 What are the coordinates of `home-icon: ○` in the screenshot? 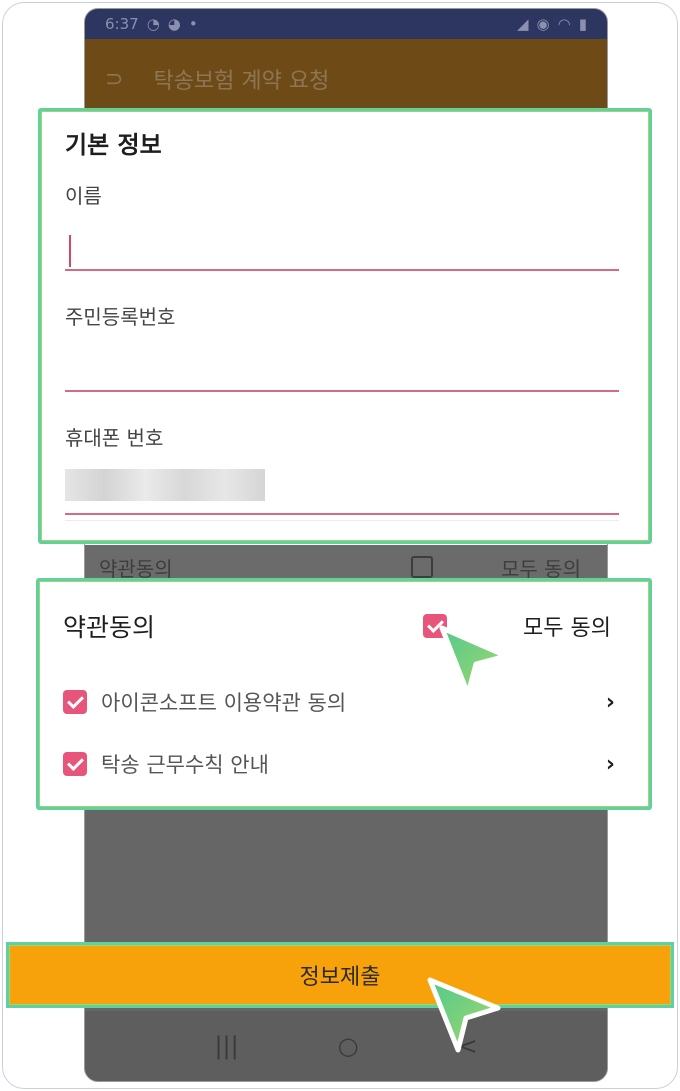 It's located at (348, 1046).